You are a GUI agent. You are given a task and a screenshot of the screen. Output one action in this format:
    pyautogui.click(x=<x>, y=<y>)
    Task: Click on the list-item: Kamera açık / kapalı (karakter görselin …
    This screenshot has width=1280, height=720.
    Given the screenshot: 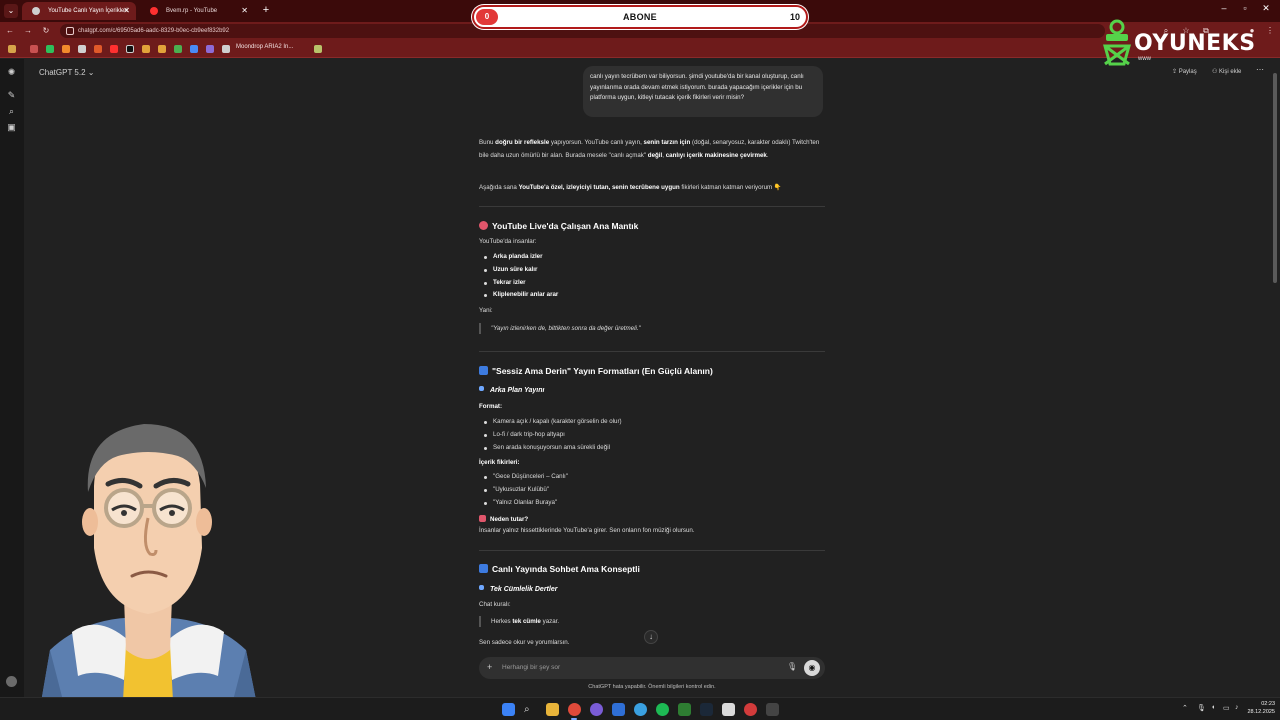 What is the action you would take?
    pyautogui.click(x=553, y=421)
    